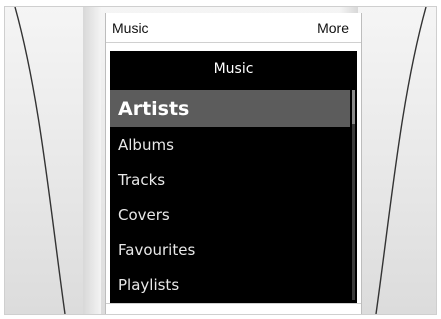 This screenshot has width=441, height=319. What do you see at coordinates (233, 69) in the screenshot?
I see `panel-title: Music` at bounding box center [233, 69].